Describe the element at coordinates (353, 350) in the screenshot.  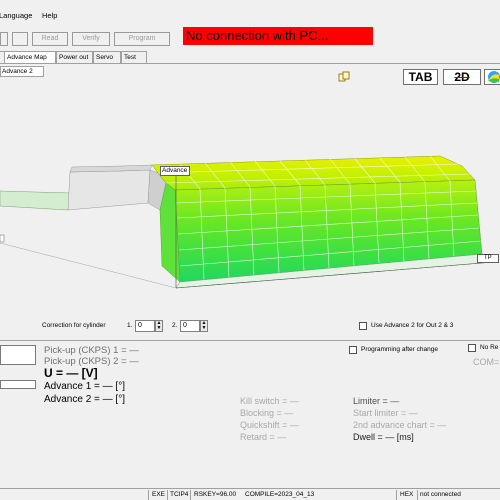
I see `programming-after-change-checkbox` at that location.